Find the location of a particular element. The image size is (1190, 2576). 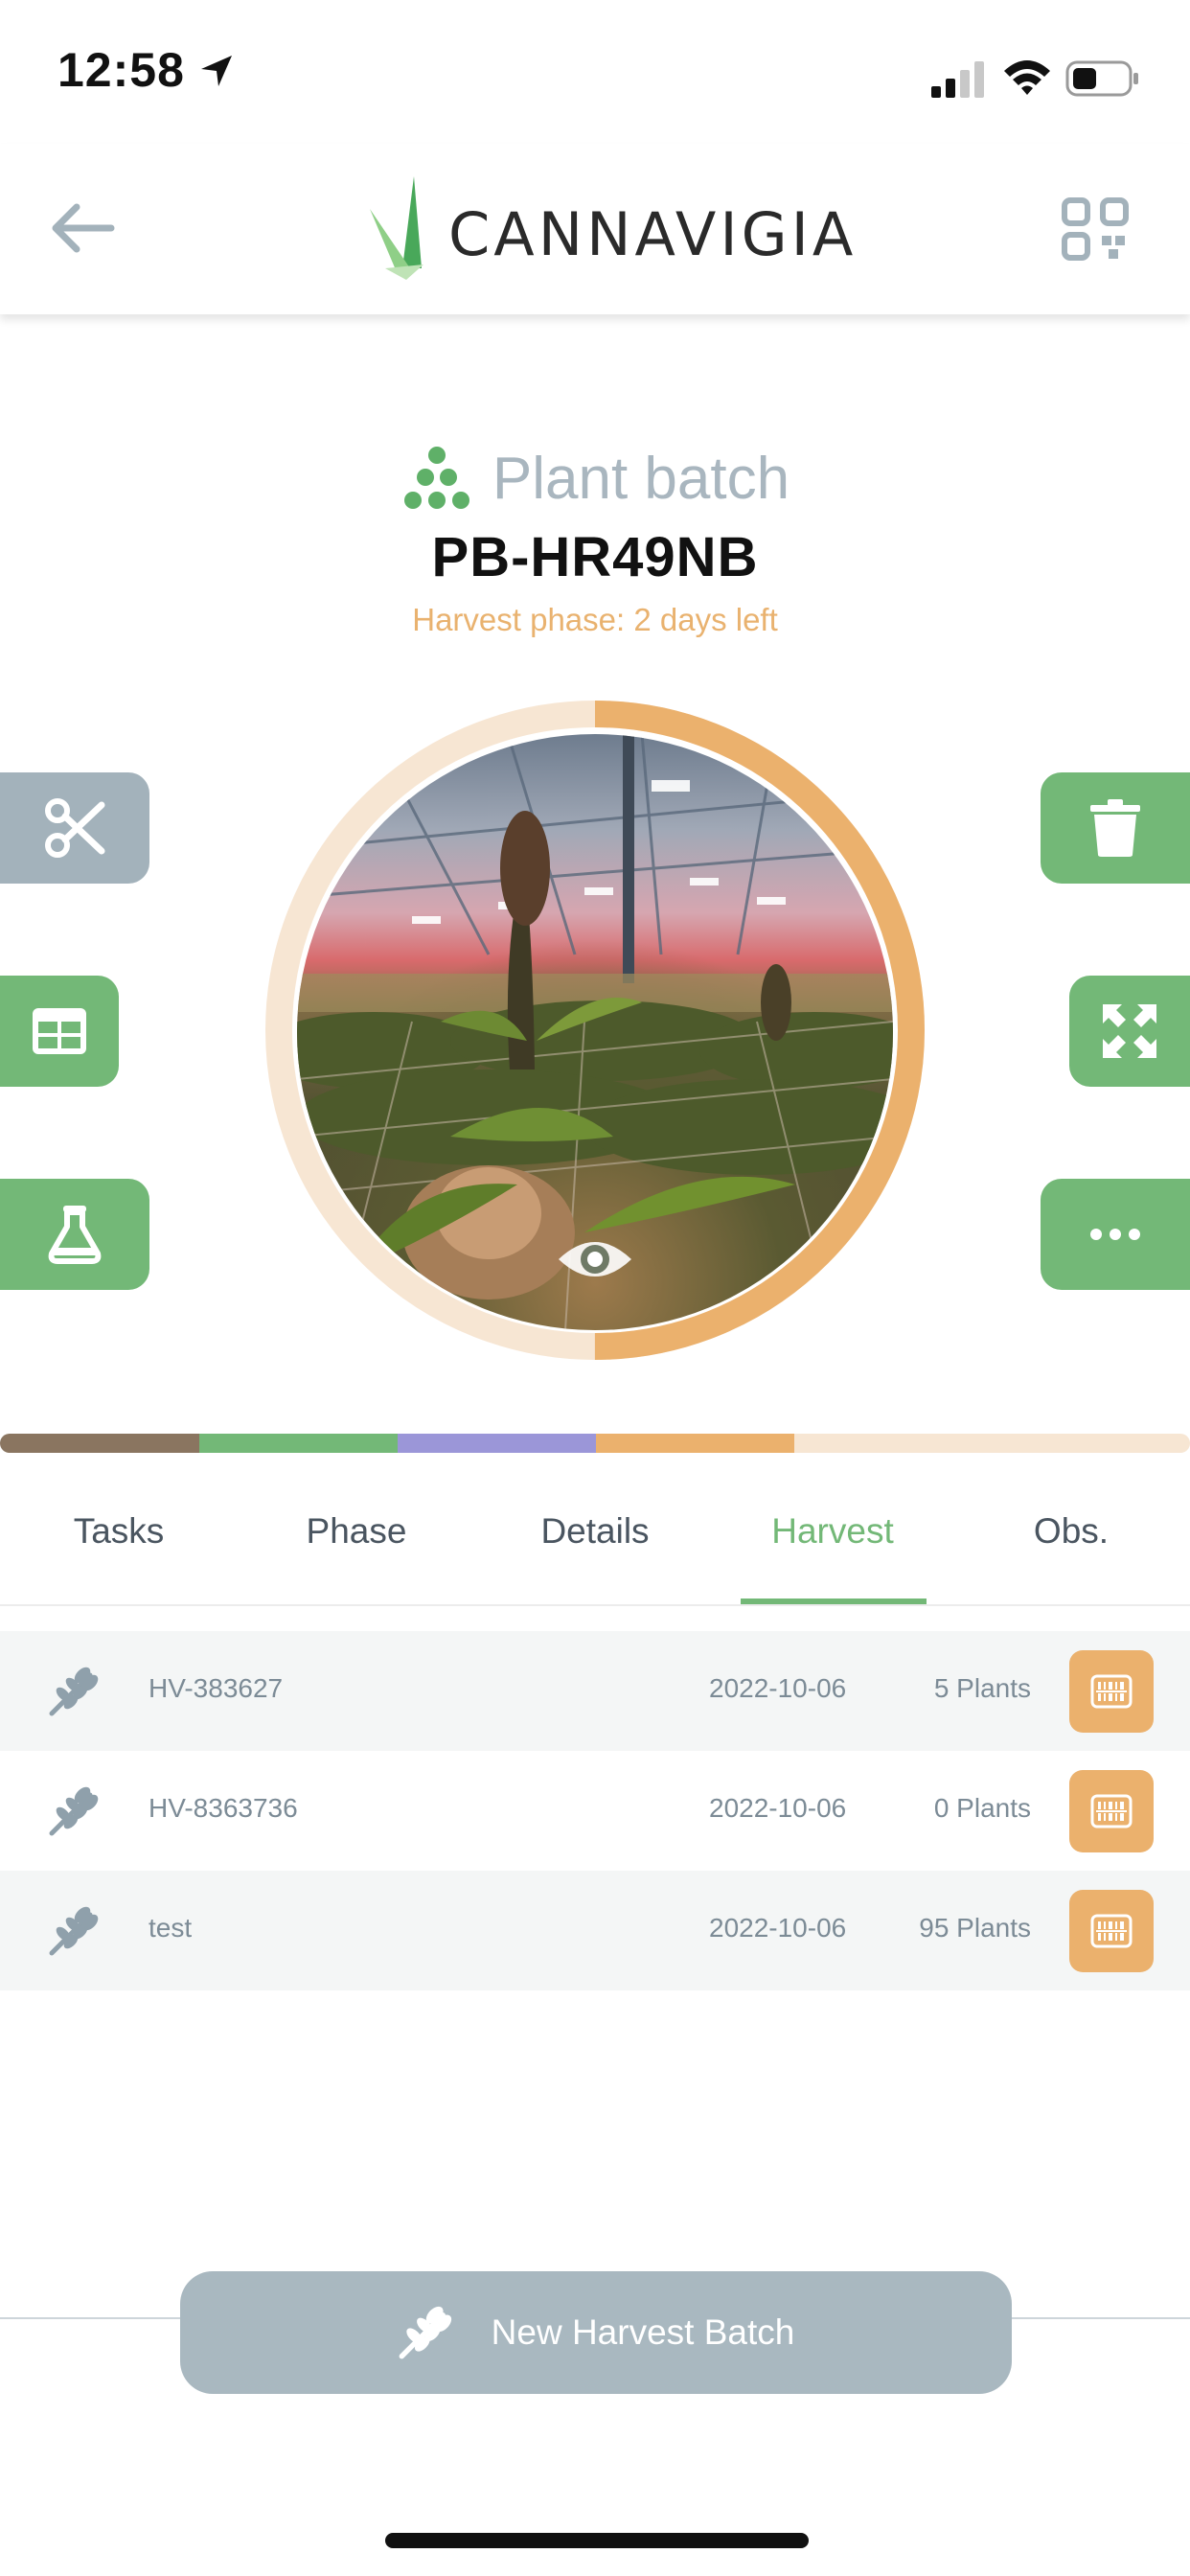

harvest-plant-count: 95 Plants is located at coordinates (975, 1928).